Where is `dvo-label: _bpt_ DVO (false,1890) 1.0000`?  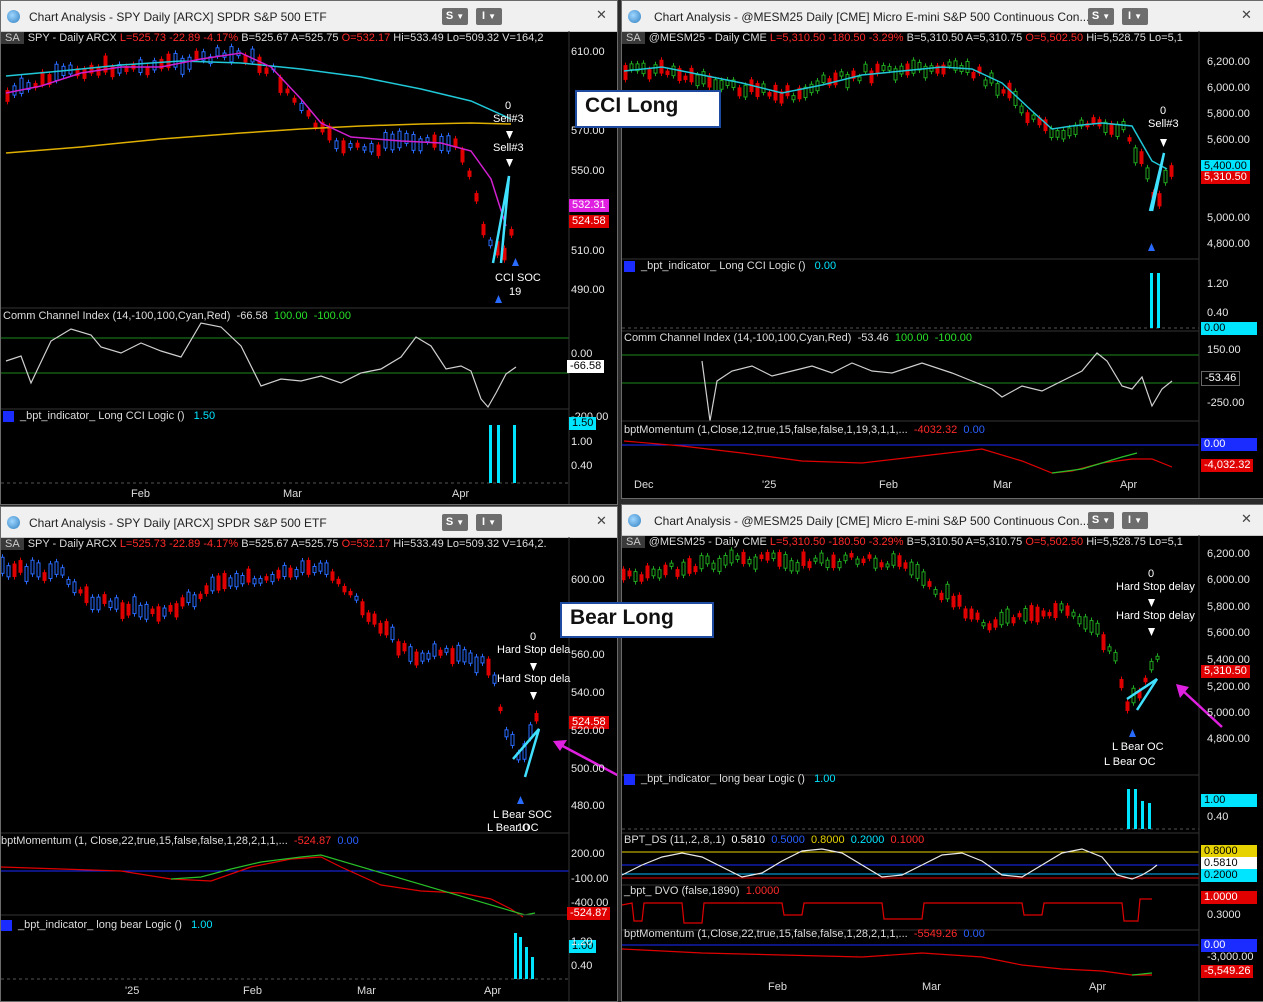 dvo-label: _bpt_ DVO (false,1890) 1.0000 is located at coordinates (701, 891).